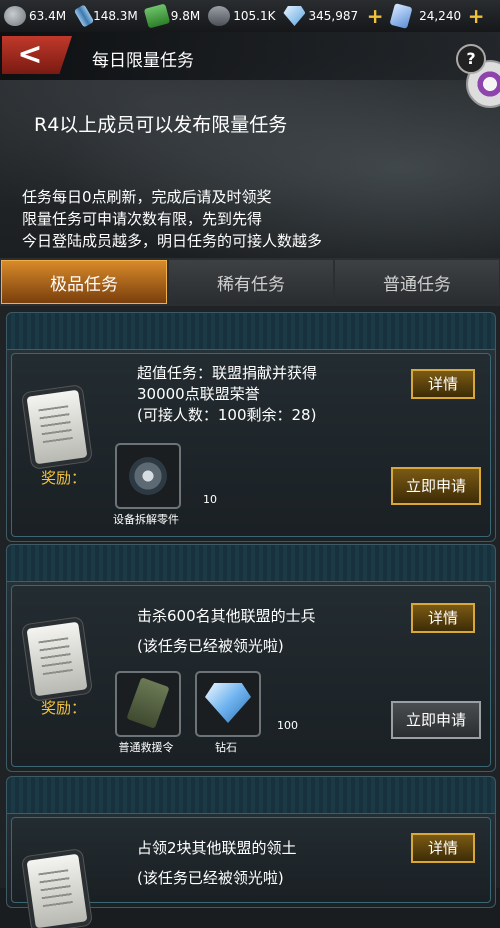  Describe the element at coordinates (226, 747) in the screenshot. I see `reward-name: 钻石` at that location.